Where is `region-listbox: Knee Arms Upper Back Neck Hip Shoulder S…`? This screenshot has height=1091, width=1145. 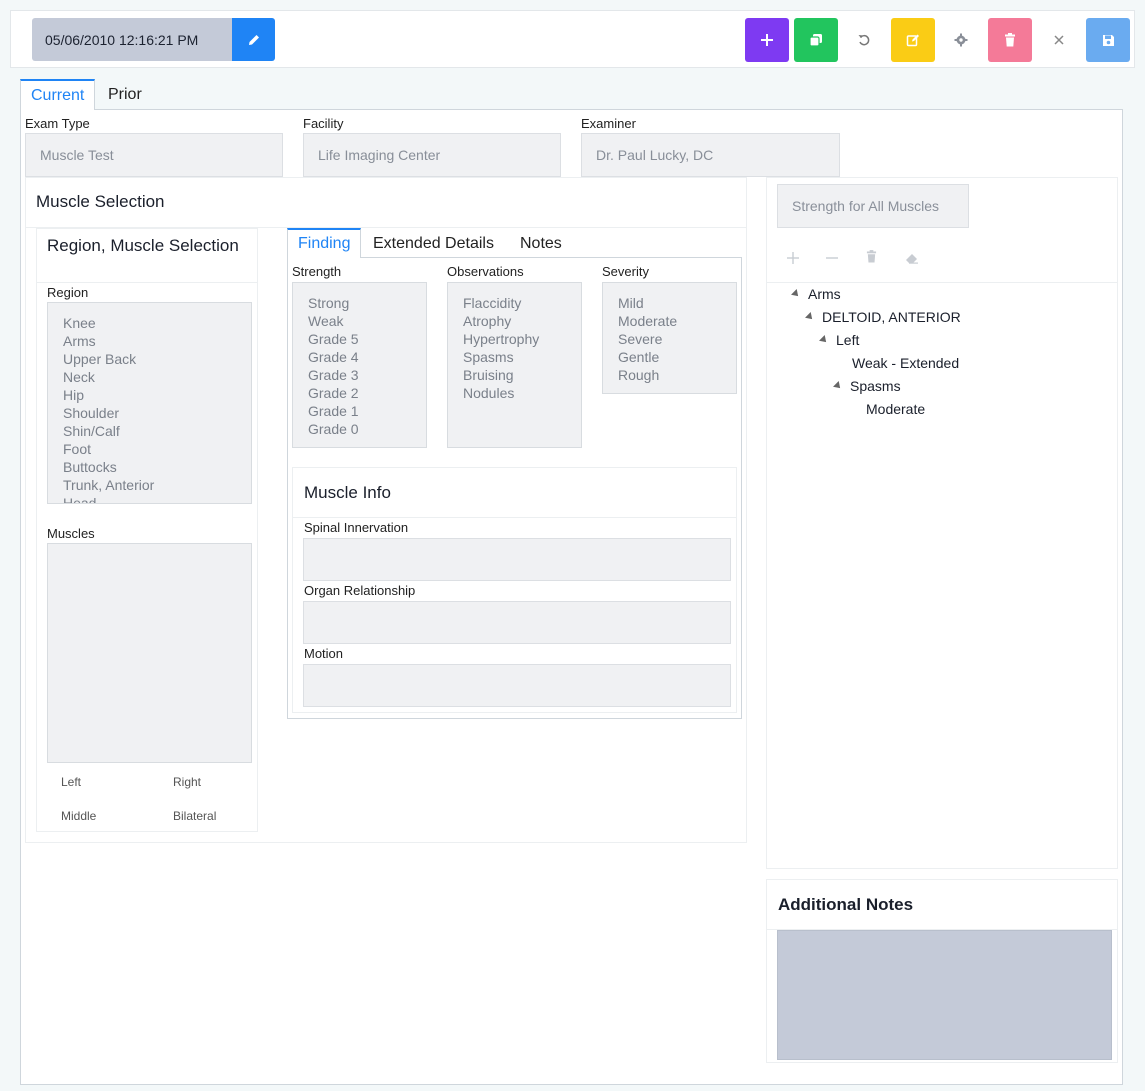
region-listbox: Knee Arms Upper Back Neck Hip Shoulder S… is located at coordinates (149, 403).